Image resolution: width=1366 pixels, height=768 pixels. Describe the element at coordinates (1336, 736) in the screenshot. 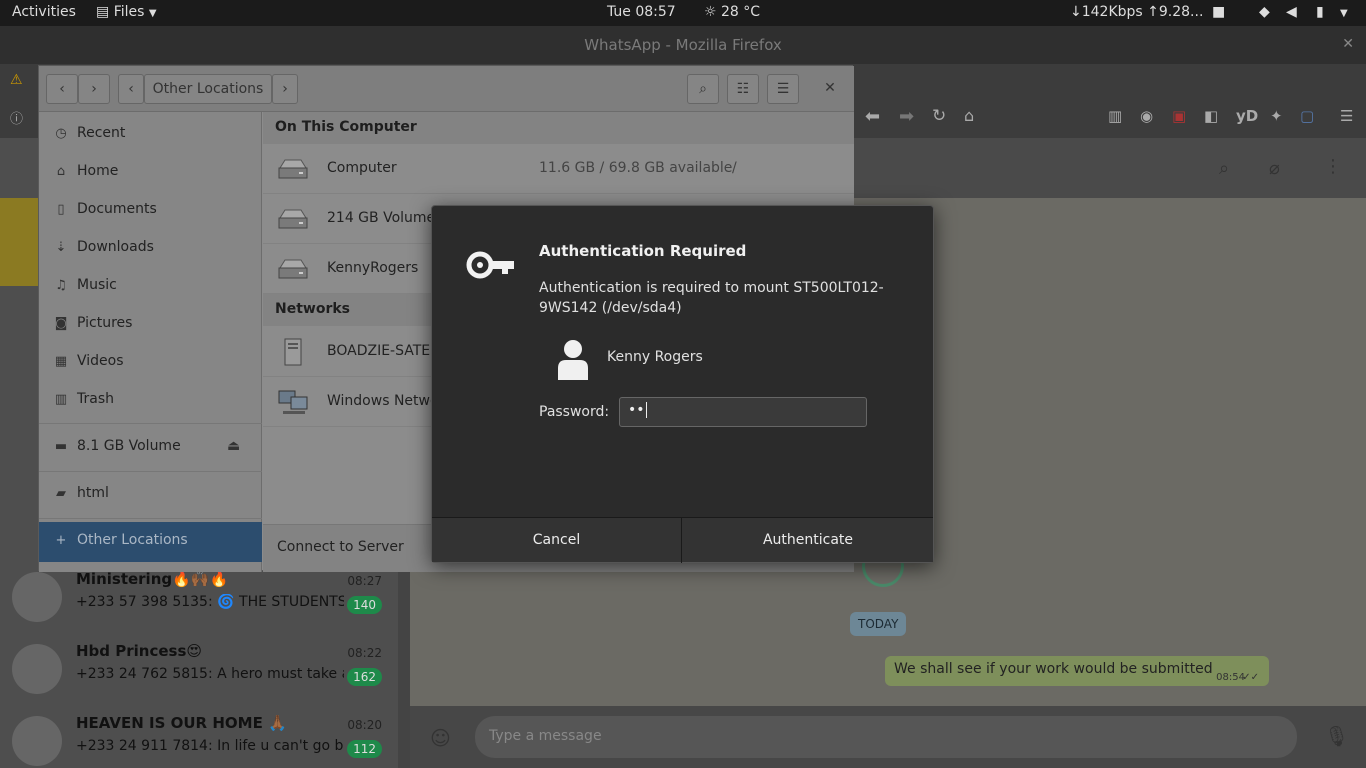

I see `microphone-icon: 🎙` at that location.